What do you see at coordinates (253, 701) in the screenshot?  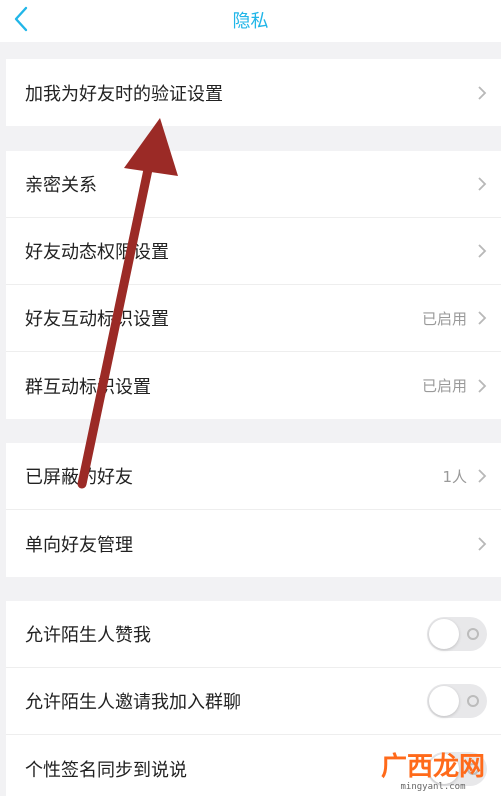 I see `list-item: 允许陌生人邀请我加入群聊` at bounding box center [253, 701].